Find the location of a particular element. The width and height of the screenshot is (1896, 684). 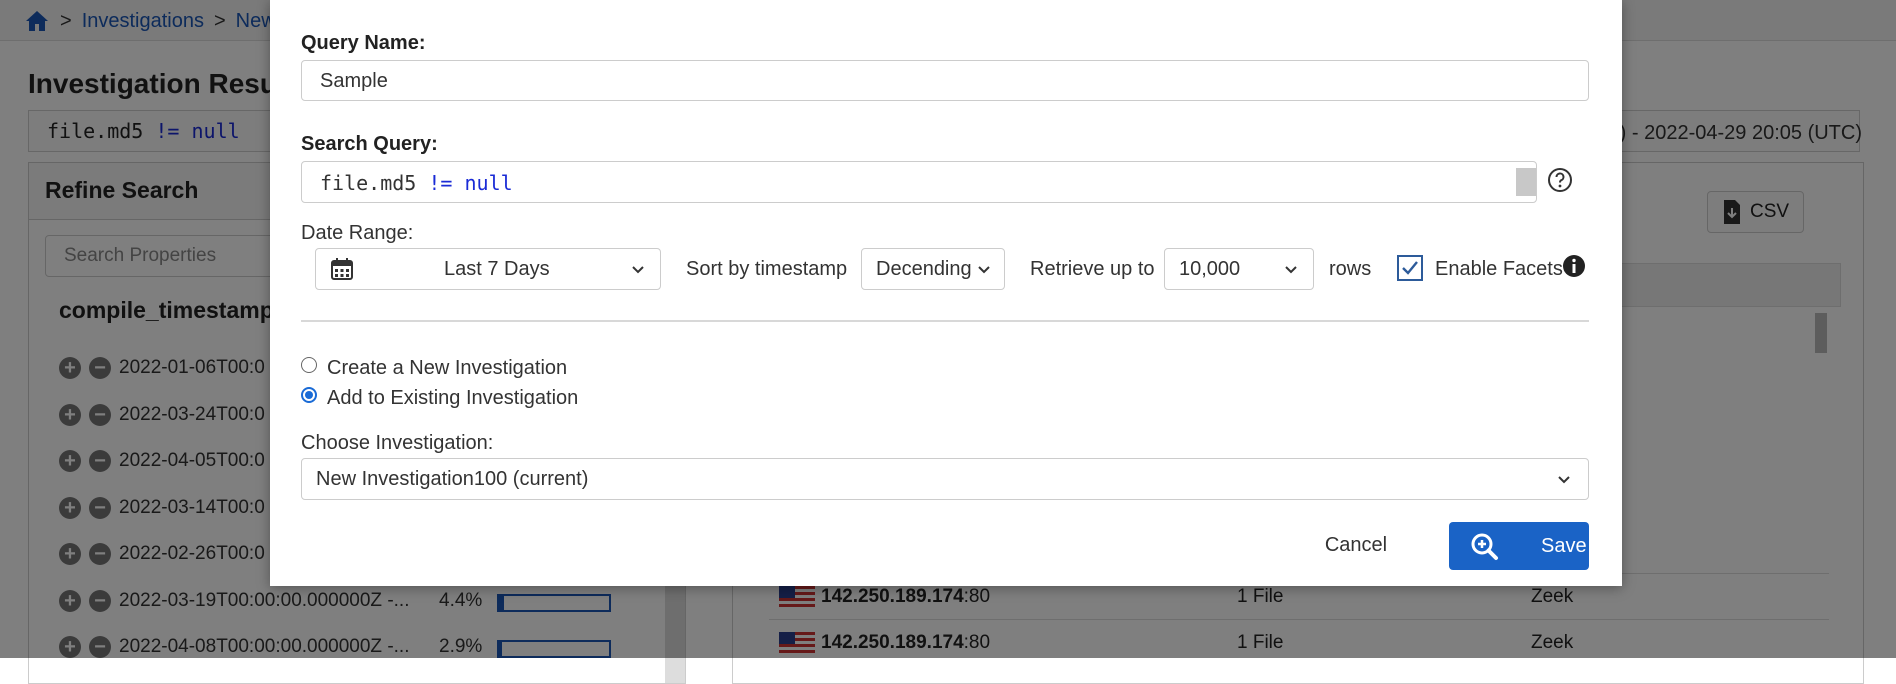

search-query-text: file.md5 != null is located at coordinates (416, 183).